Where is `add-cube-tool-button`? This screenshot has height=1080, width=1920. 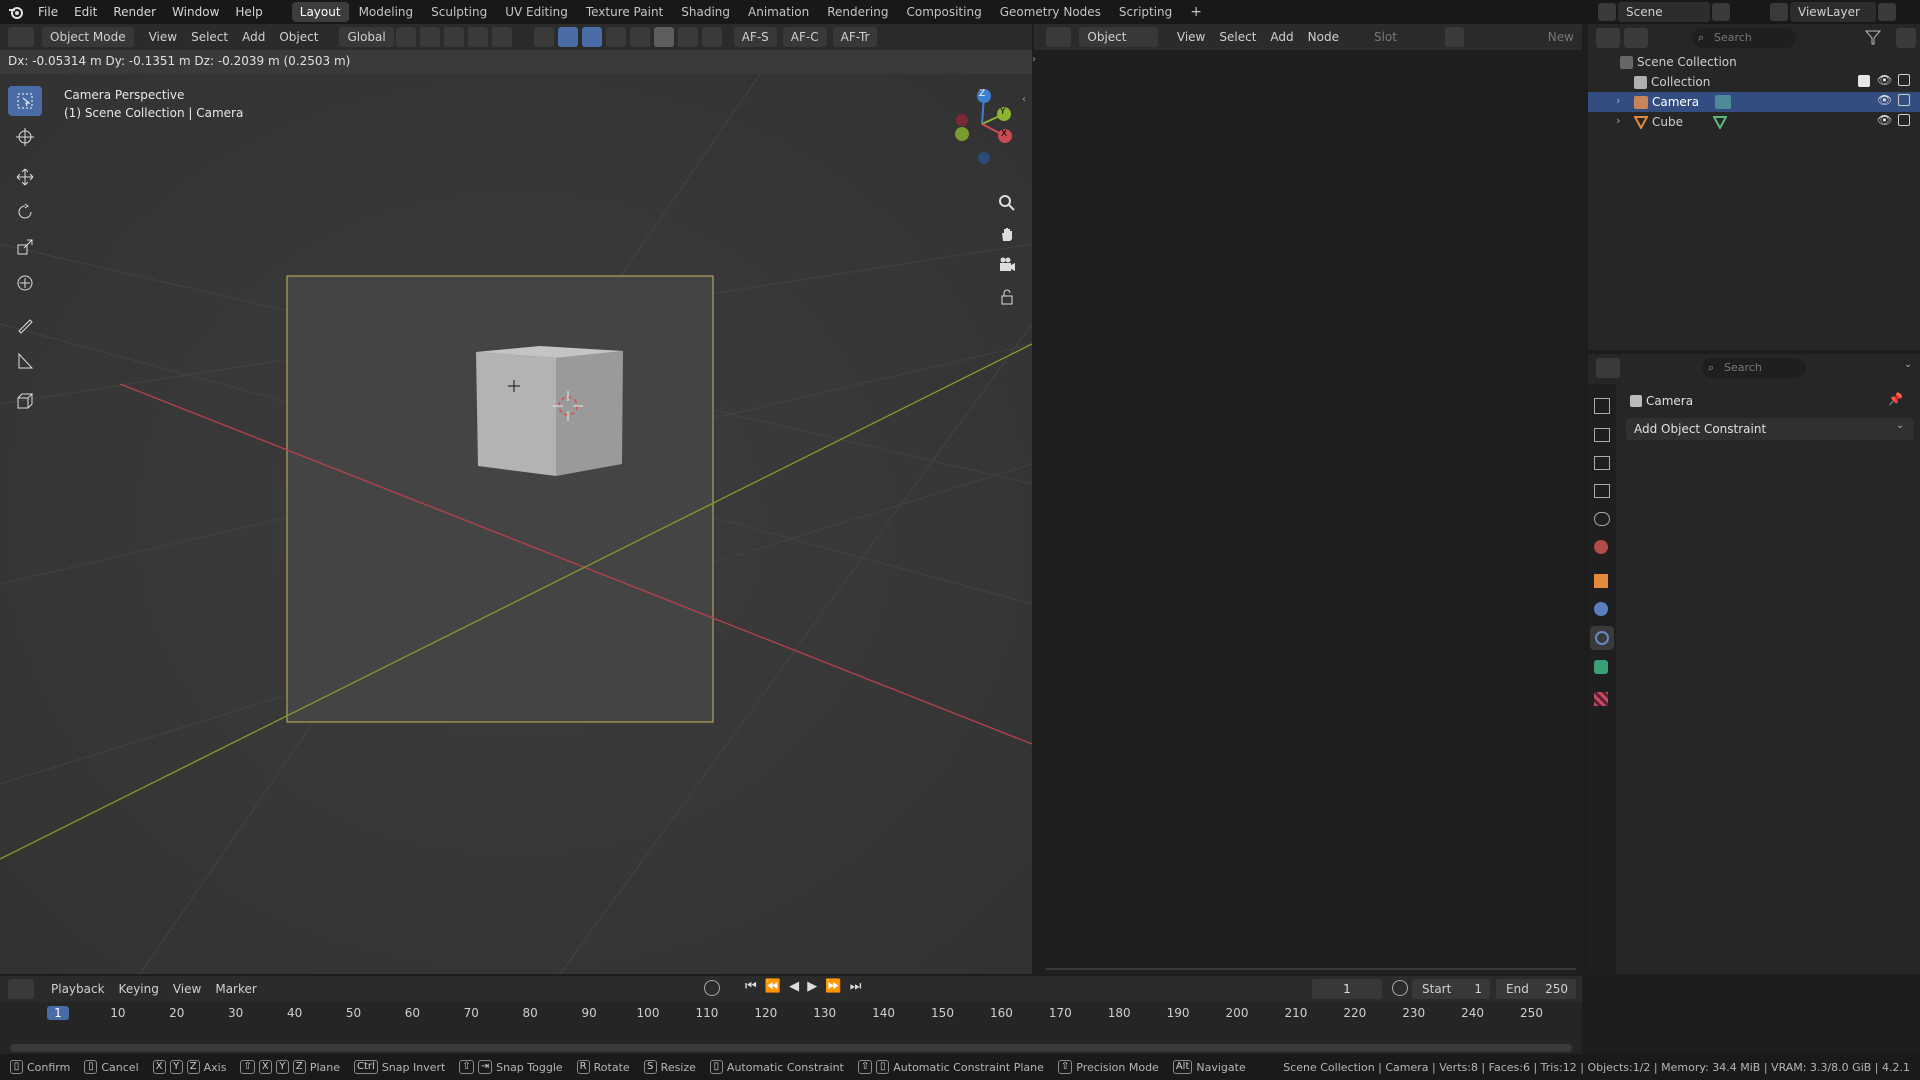 add-cube-tool-button is located at coordinates (25, 401).